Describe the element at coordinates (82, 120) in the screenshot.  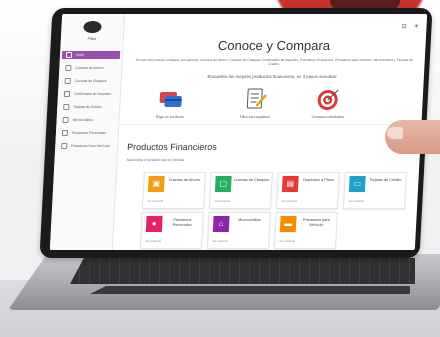
I see `sidebar-item-label: Microcréditos` at that location.